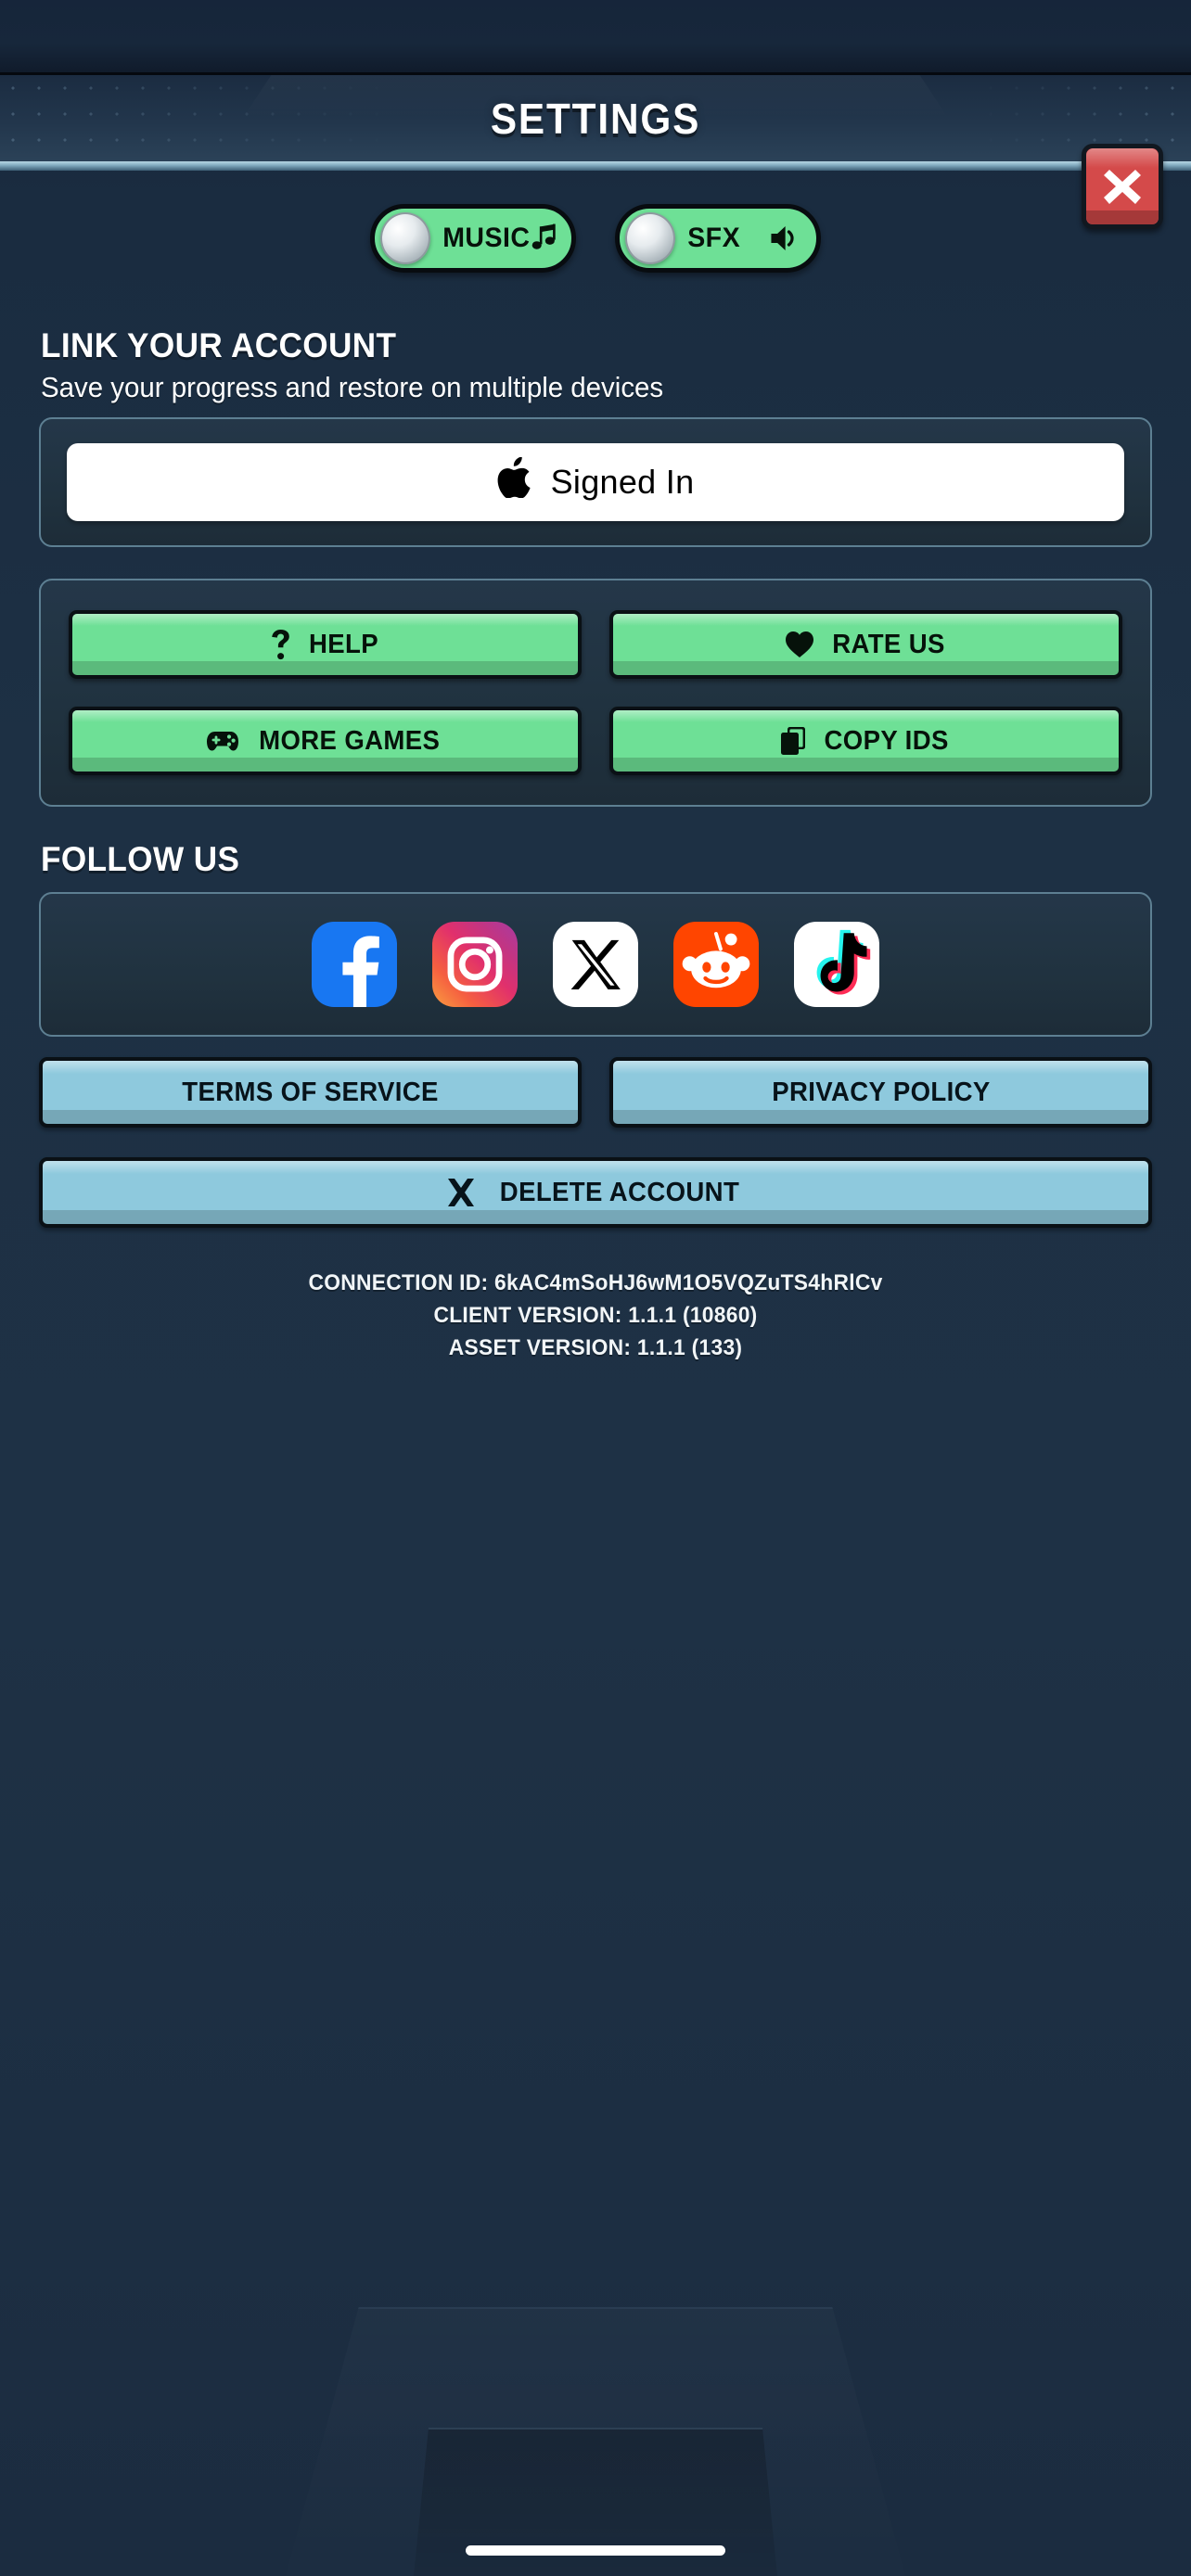 The image size is (1191, 2576). What do you see at coordinates (281, 645) in the screenshot?
I see `question-mark-icon` at bounding box center [281, 645].